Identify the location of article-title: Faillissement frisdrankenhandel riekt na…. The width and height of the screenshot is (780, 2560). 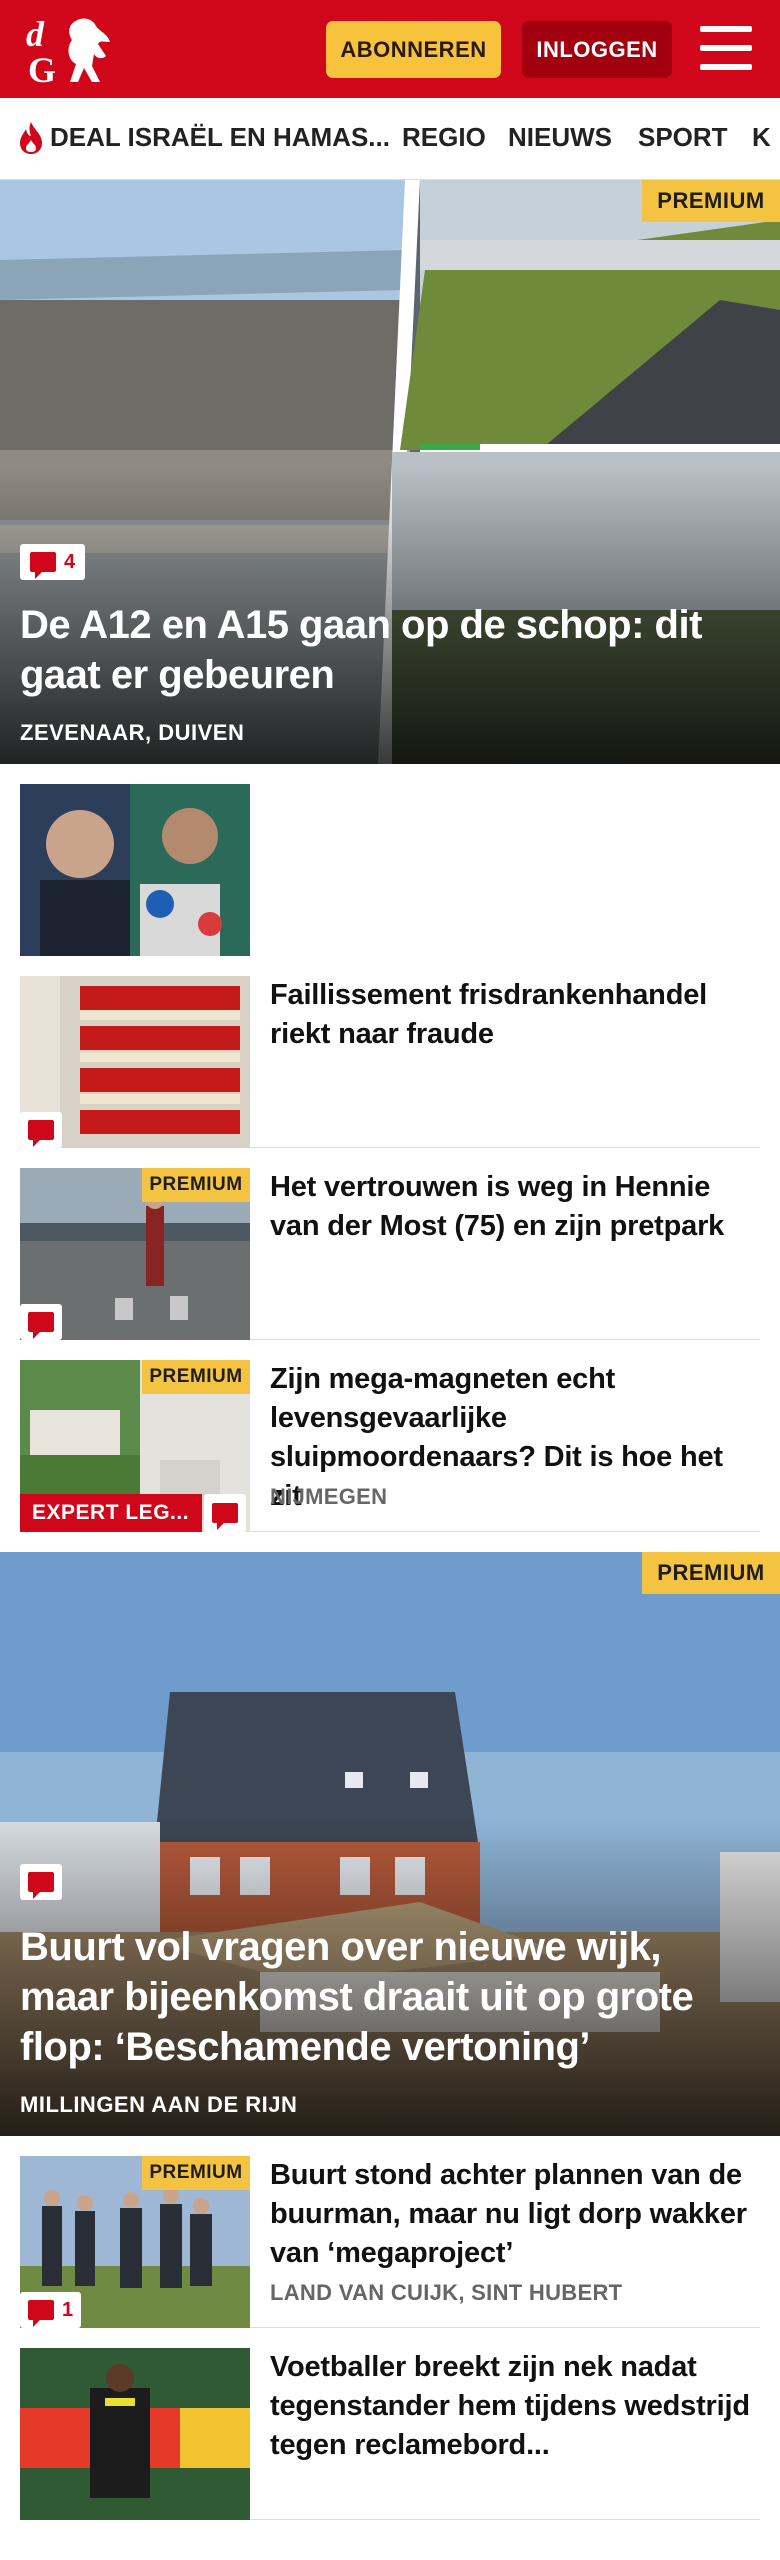
(510, 1015).